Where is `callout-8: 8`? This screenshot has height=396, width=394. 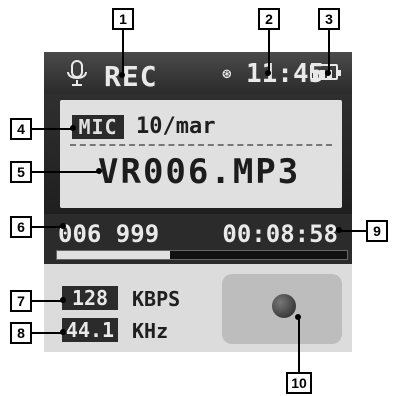 callout-8: 8 is located at coordinates (21, 333).